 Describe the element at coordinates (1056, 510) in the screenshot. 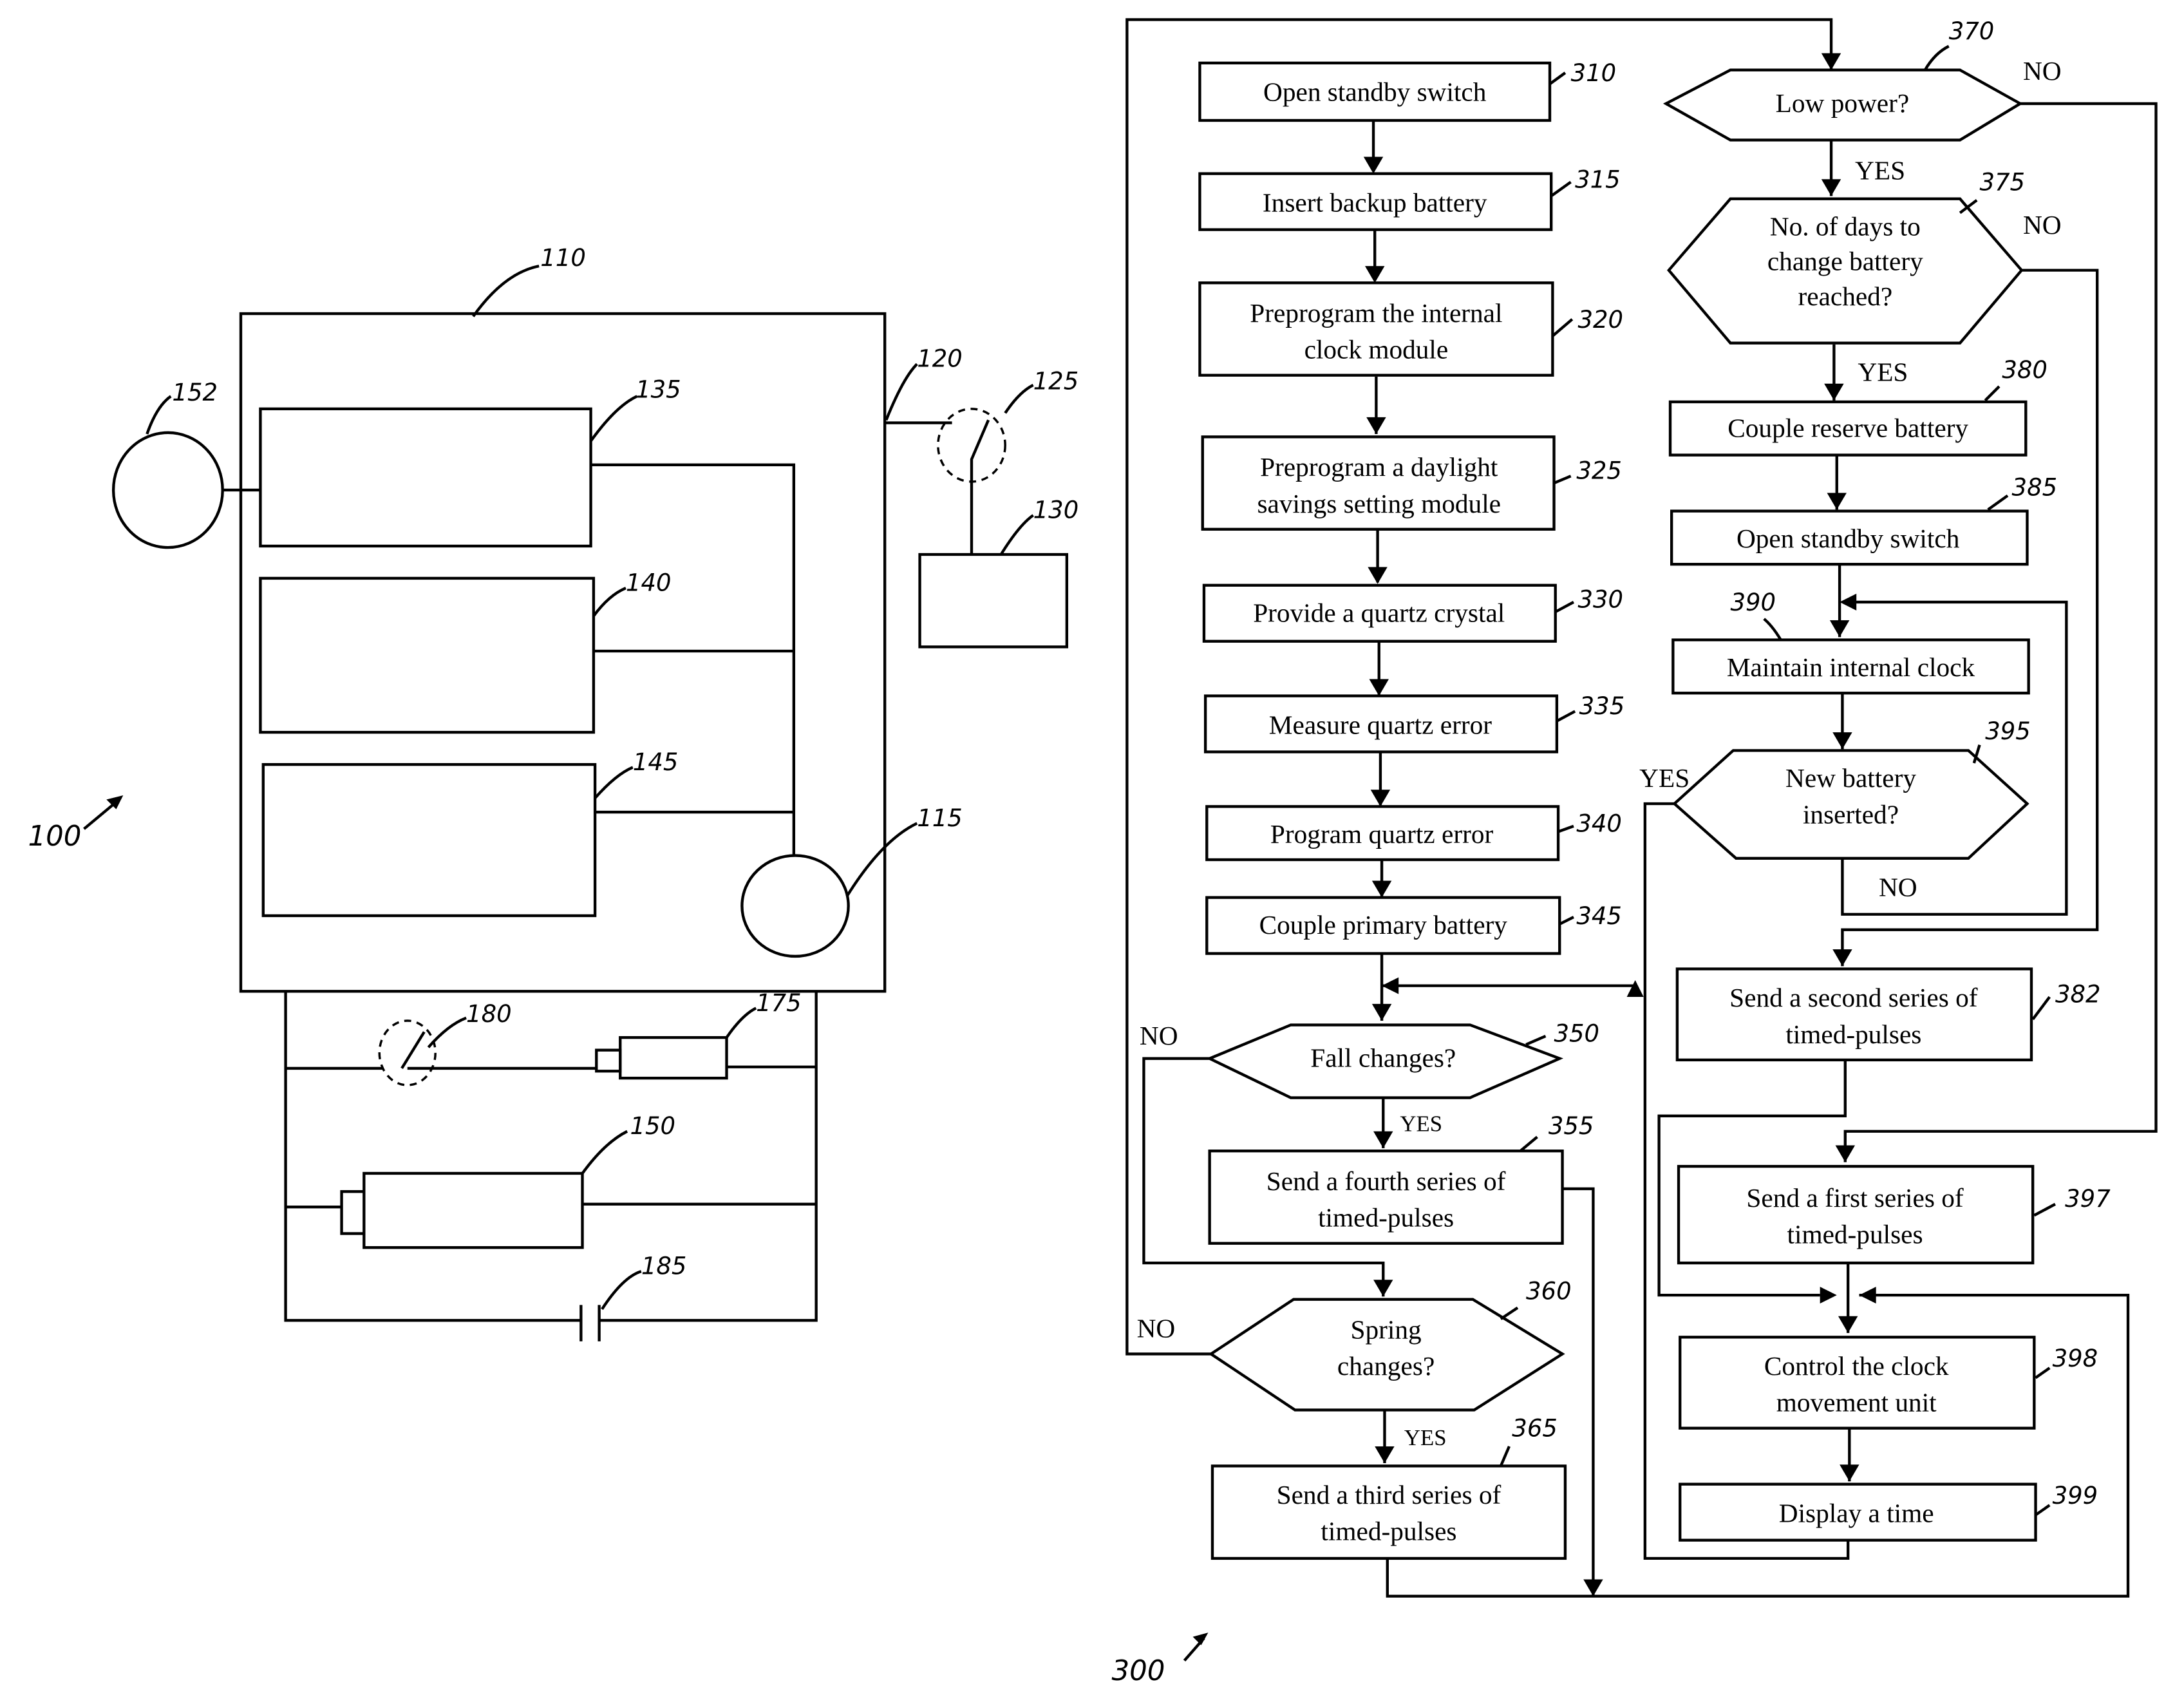

I see `ref-130: 130` at that location.